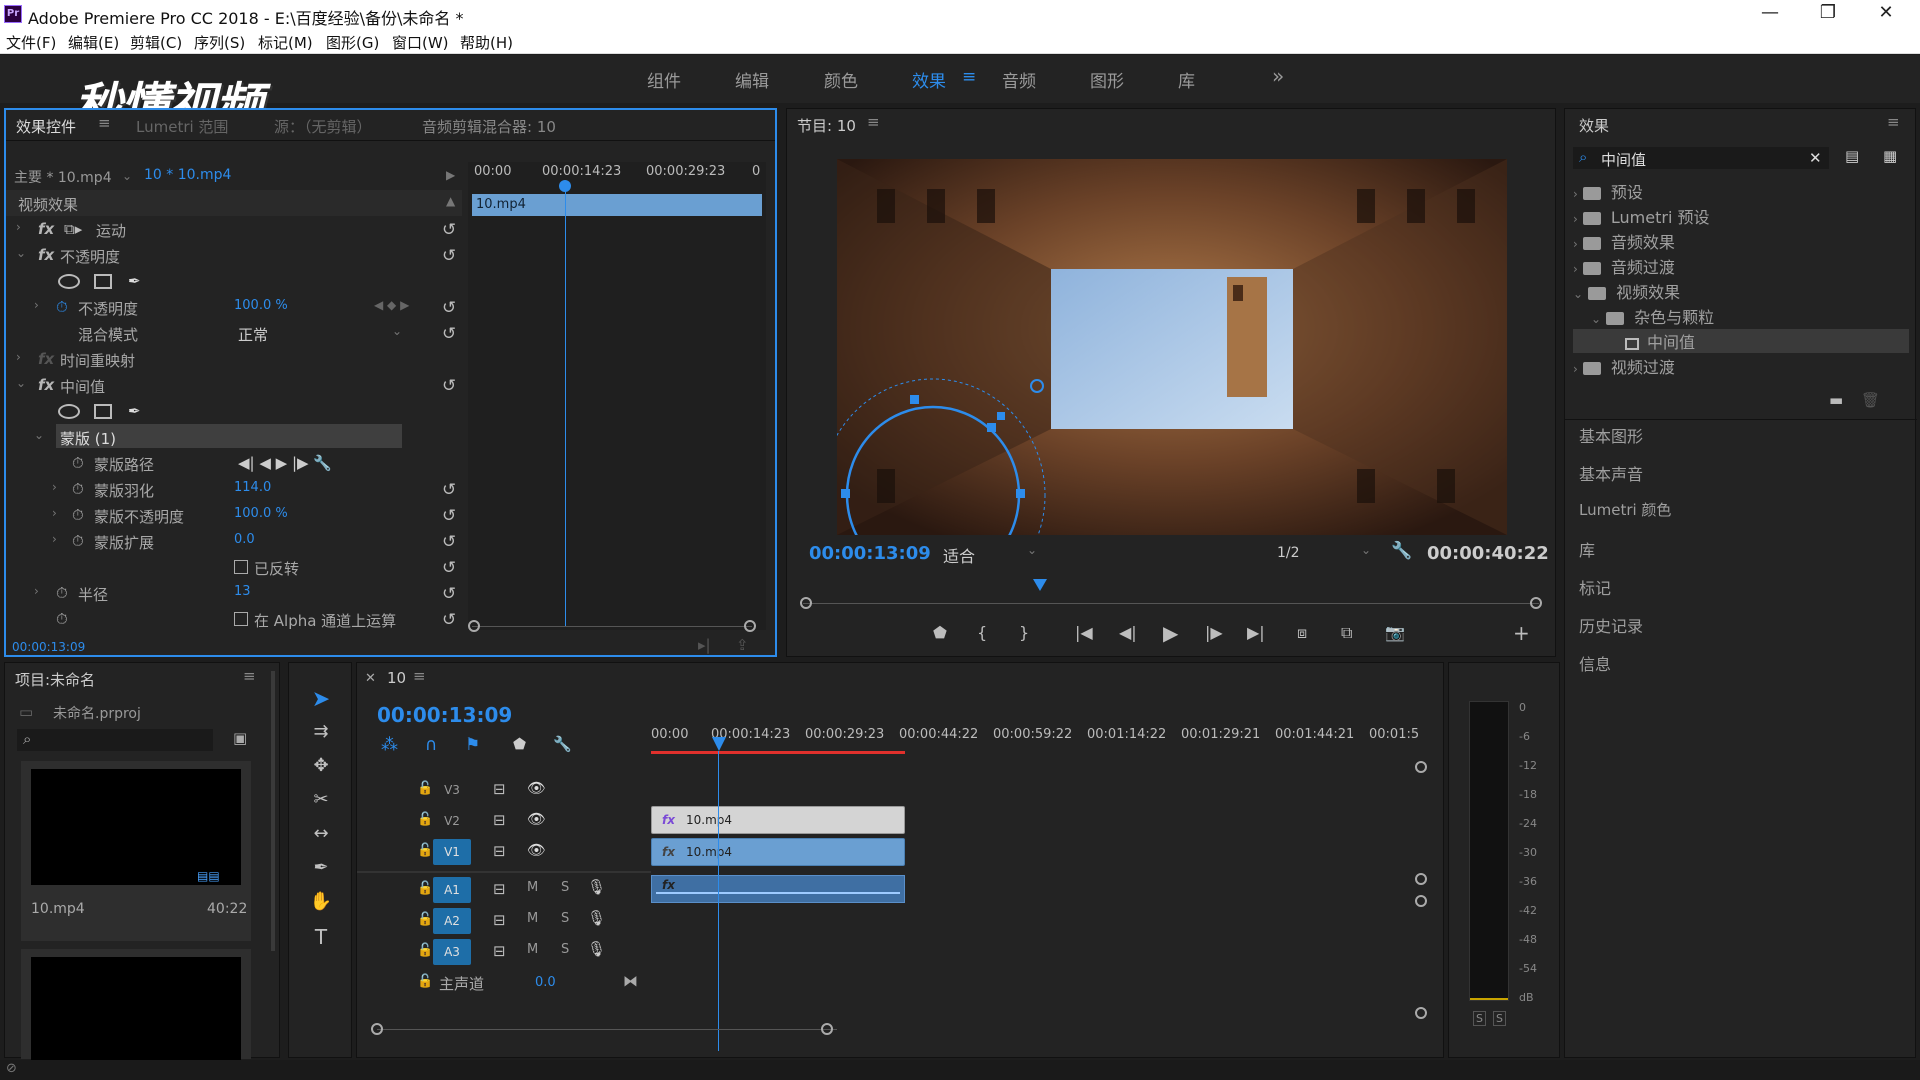  I want to click on section-info: 信息, so click(1595, 663).